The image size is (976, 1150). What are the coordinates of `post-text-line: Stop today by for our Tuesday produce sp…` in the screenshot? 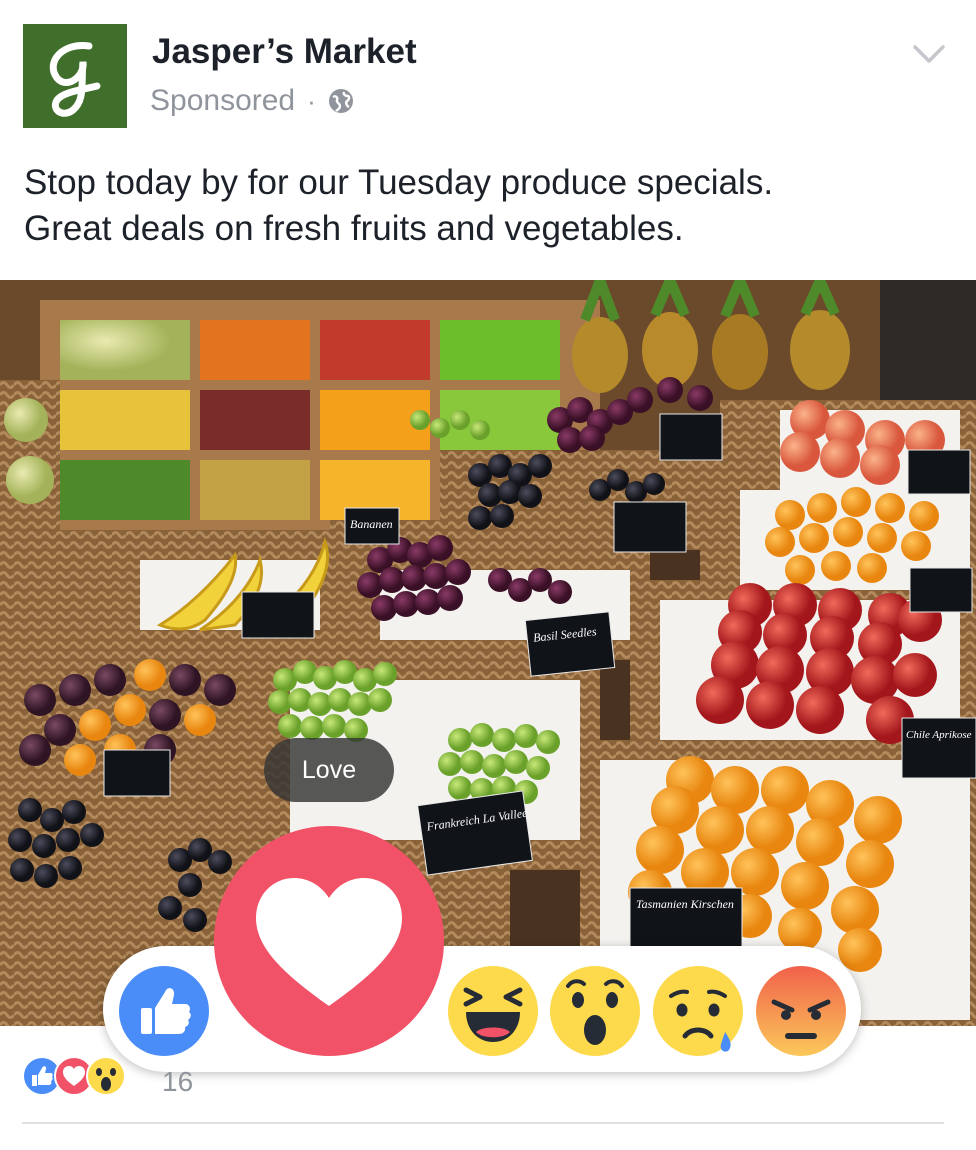 It's located at (399, 182).